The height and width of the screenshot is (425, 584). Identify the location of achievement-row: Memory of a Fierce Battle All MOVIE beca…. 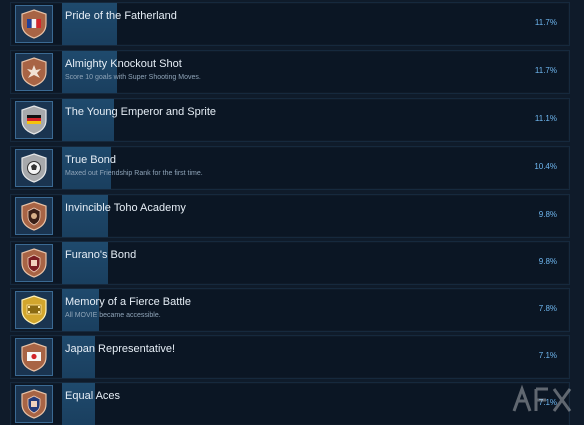
(290, 310).